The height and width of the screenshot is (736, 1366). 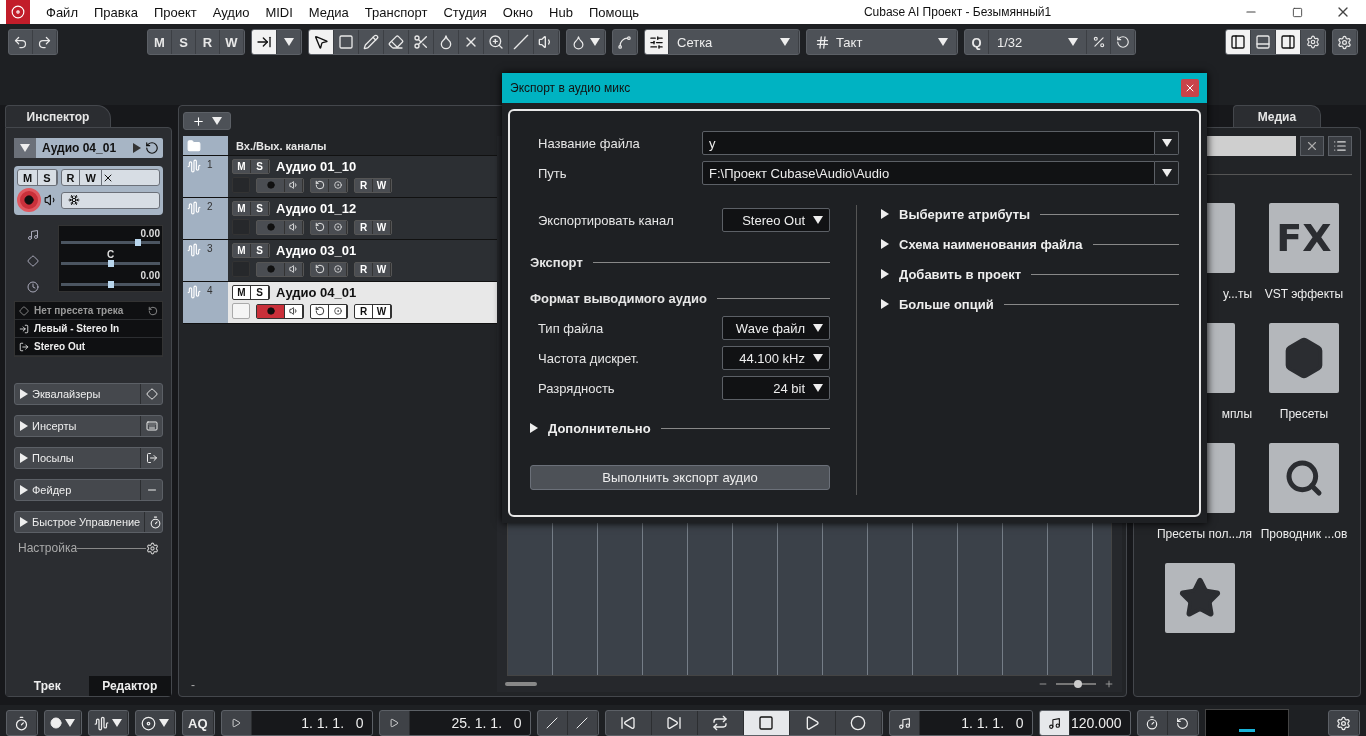 What do you see at coordinates (48, 548) in the screenshot?
I see `settings-label: Настройка` at bounding box center [48, 548].